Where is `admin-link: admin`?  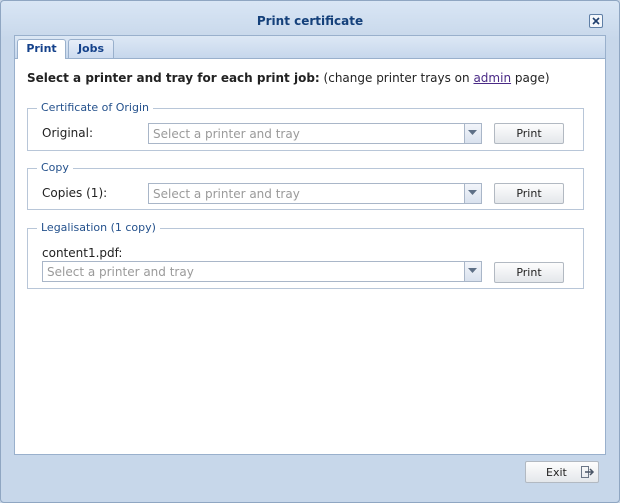
admin-link: admin is located at coordinates (492, 78).